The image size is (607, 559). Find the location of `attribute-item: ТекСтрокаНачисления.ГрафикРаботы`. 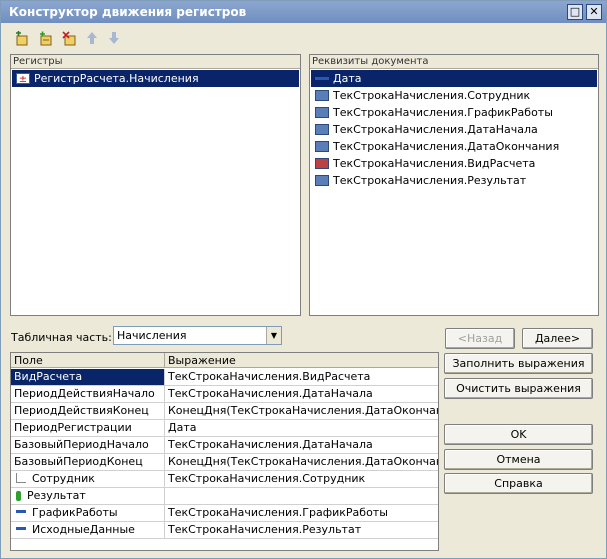

attribute-item: ТекСтрокаНачисления.ГрафикРаботы is located at coordinates (454, 112).